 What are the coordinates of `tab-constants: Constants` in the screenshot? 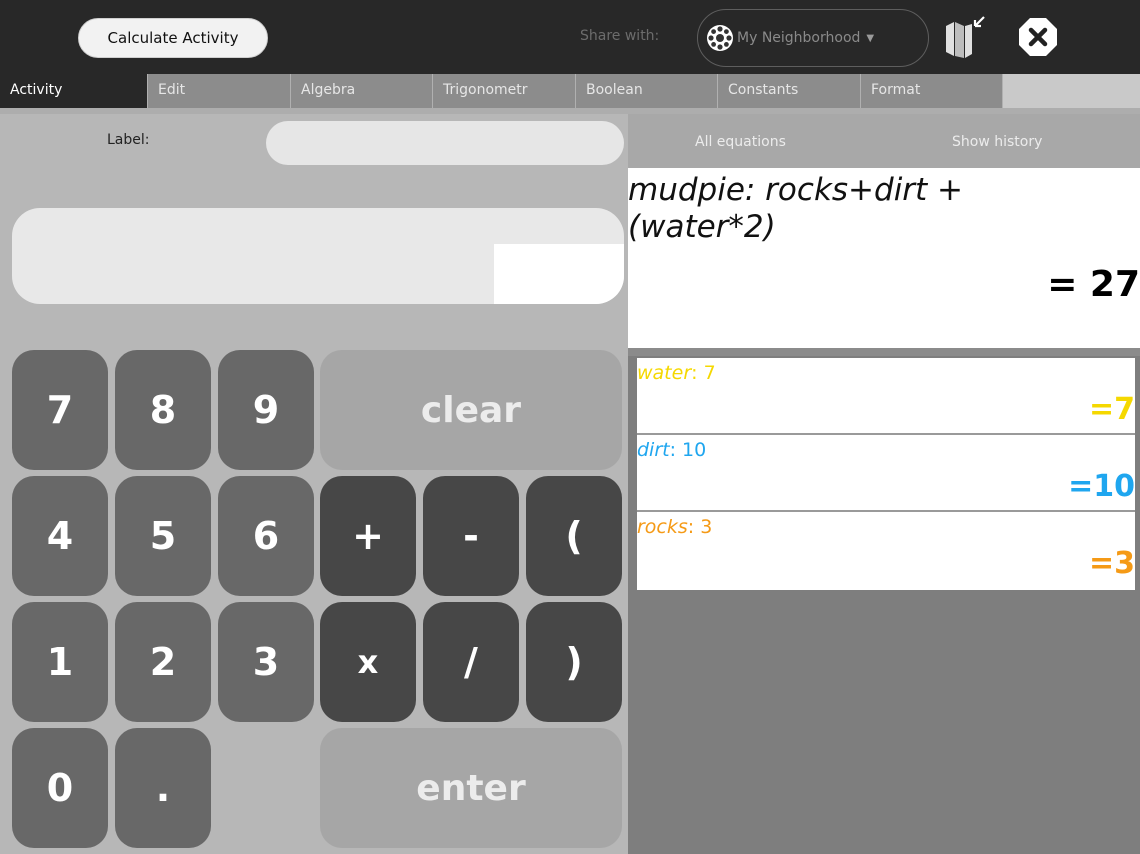 It's located at (789, 91).